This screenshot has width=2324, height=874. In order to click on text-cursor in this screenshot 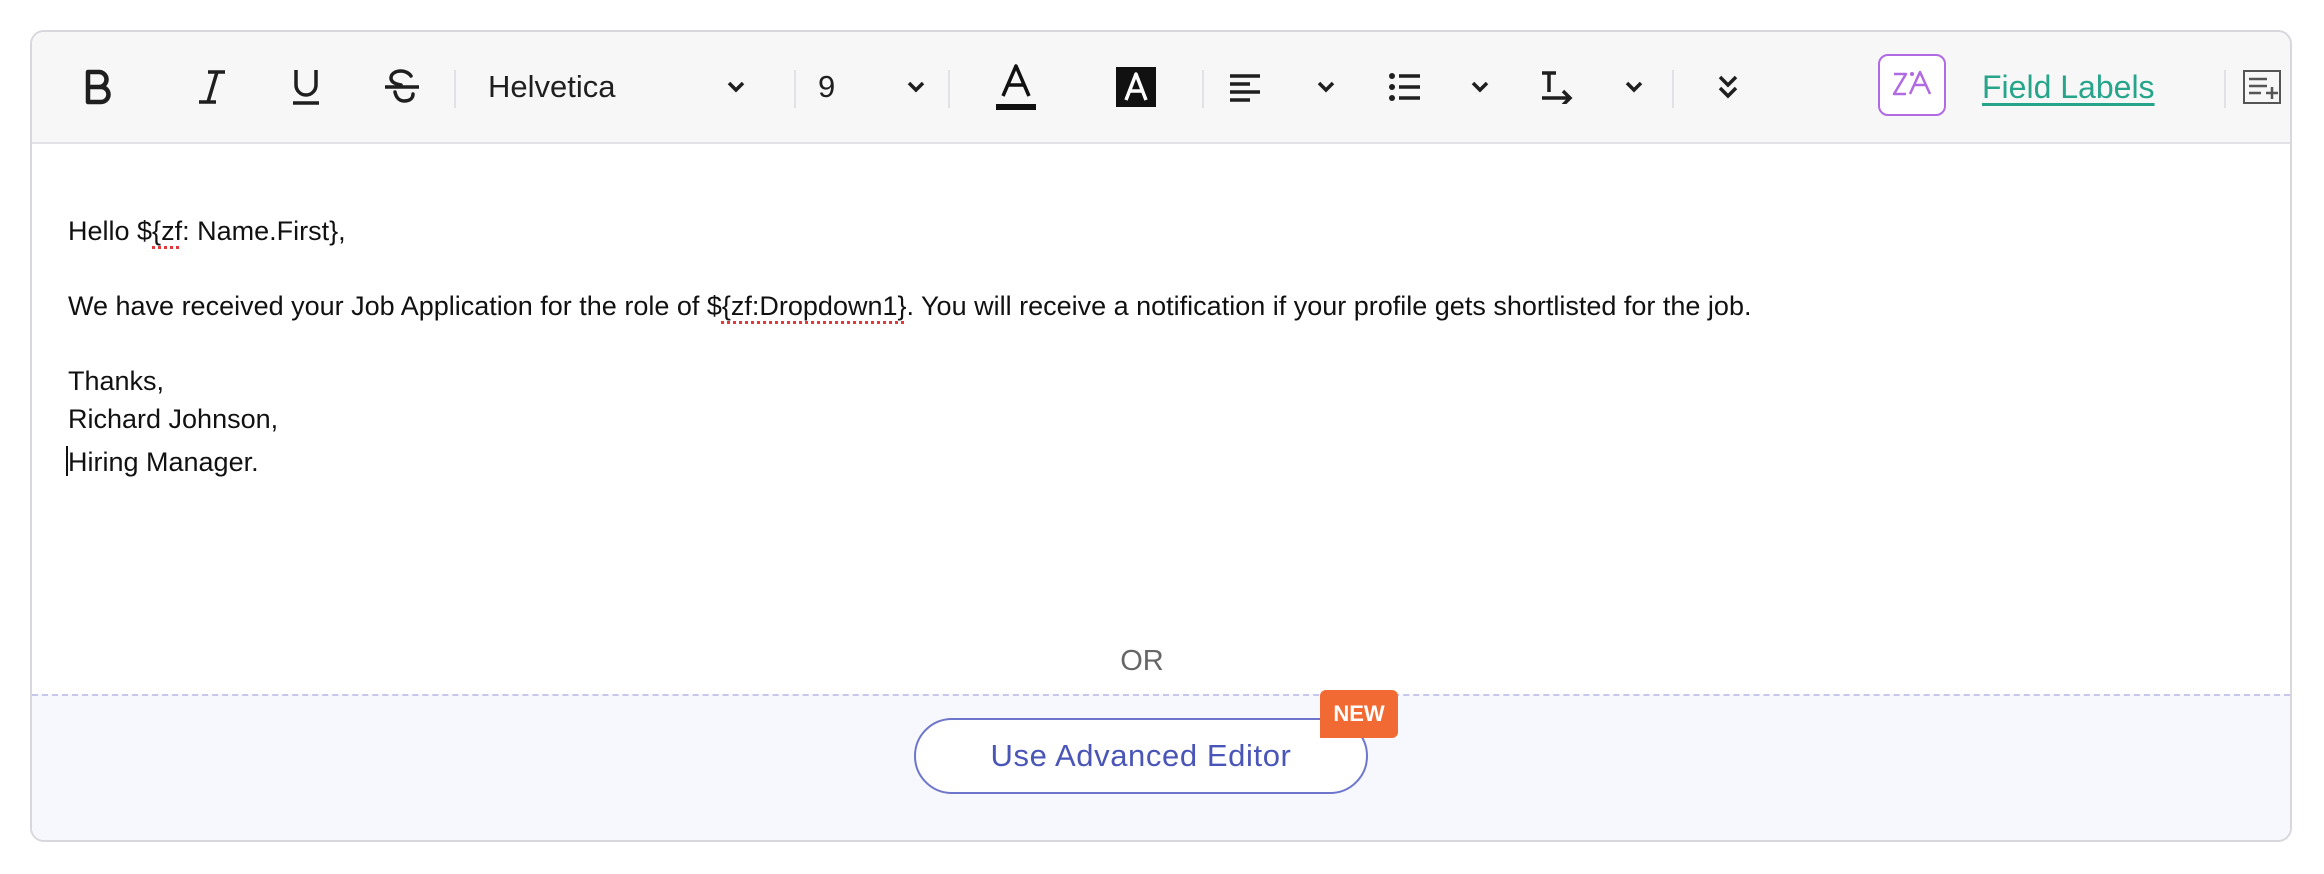, I will do `click(67, 461)`.